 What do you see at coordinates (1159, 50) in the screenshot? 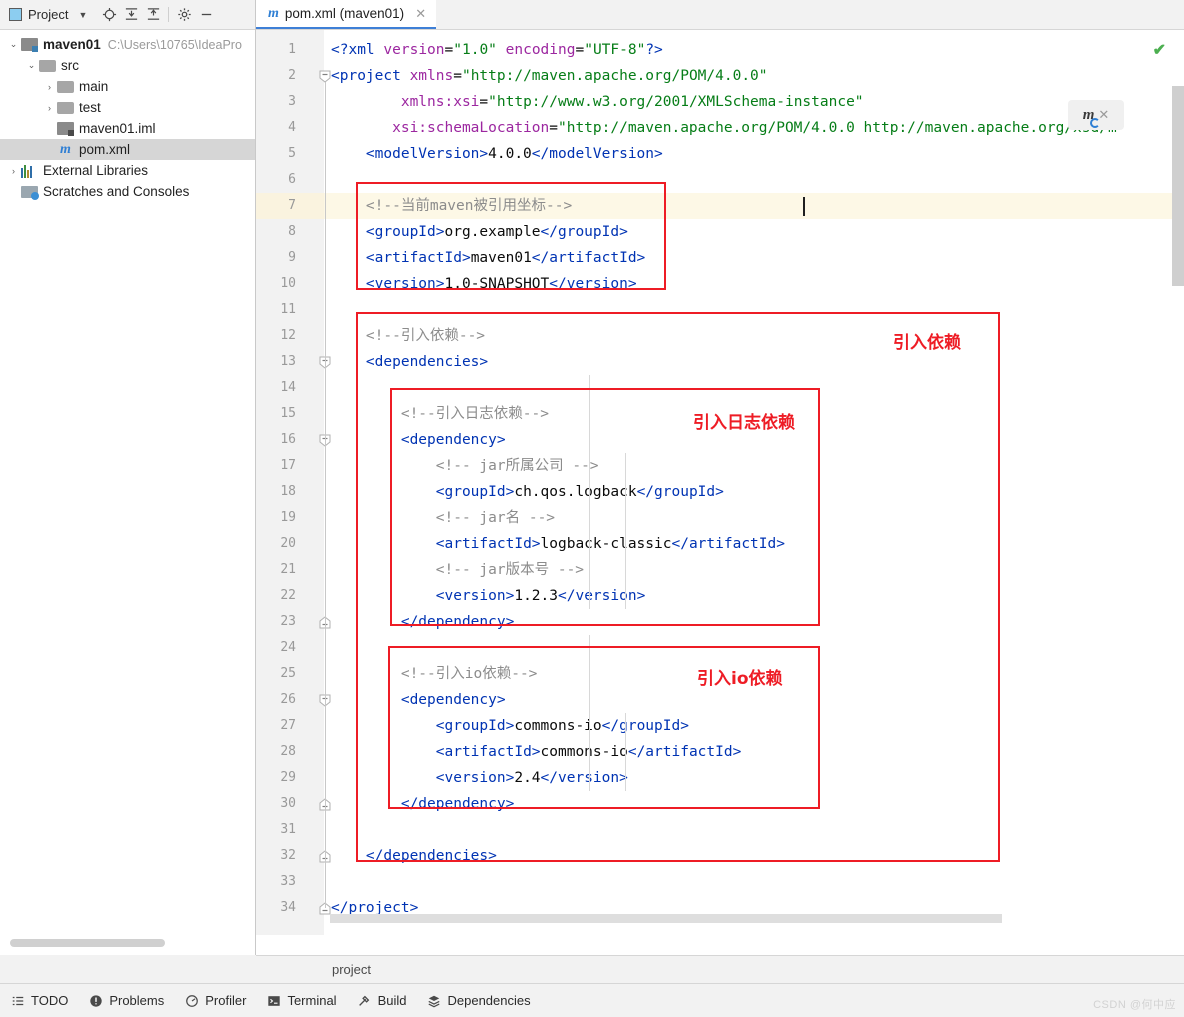
I see `green-check-icon: ✔` at bounding box center [1159, 50].